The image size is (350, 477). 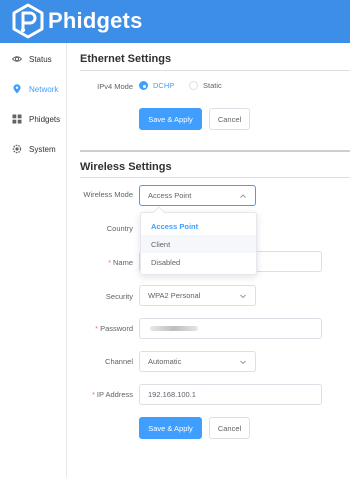 I want to click on name-label-text: Name, so click(x=122, y=262).